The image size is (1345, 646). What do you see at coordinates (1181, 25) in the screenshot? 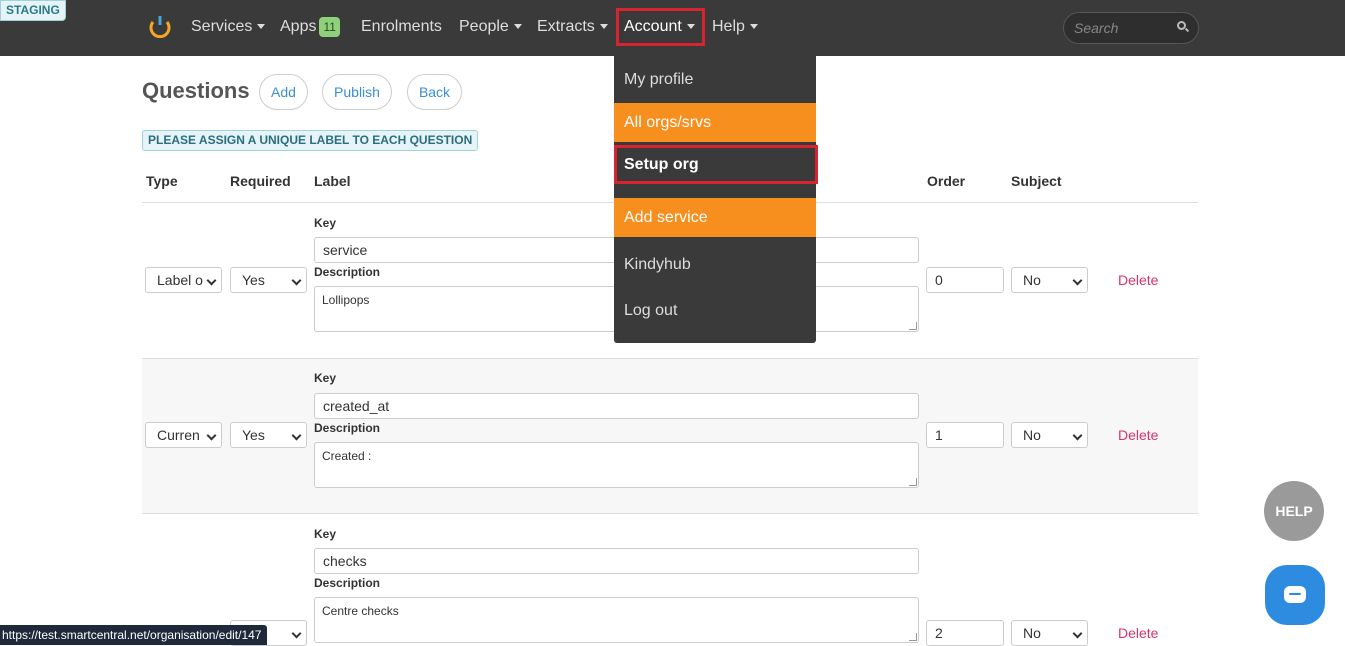
I see `search-icon` at bounding box center [1181, 25].